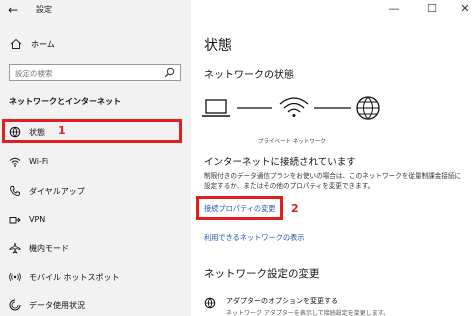 The width and height of the screenshot is (474, 316). Describe the element at coordinates (15, 10) in the screenshot. I see `back-button: ←` at that location.